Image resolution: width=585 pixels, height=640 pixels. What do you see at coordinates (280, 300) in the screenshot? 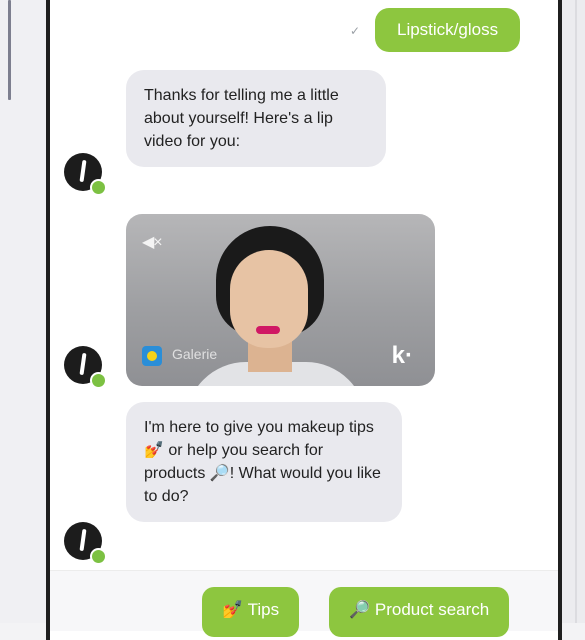
I see `video-card: ◀× Galerie k·` at bounding box center [280, 300].